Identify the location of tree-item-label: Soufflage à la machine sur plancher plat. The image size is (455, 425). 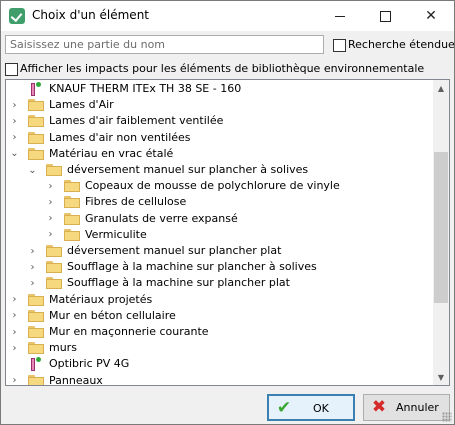
(178, 283).